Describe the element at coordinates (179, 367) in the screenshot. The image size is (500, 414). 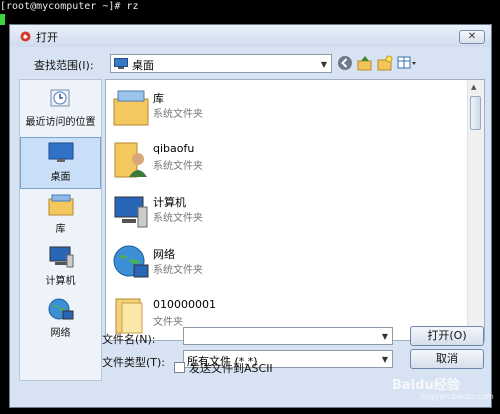
I see `ascii-checkbox` at that location.